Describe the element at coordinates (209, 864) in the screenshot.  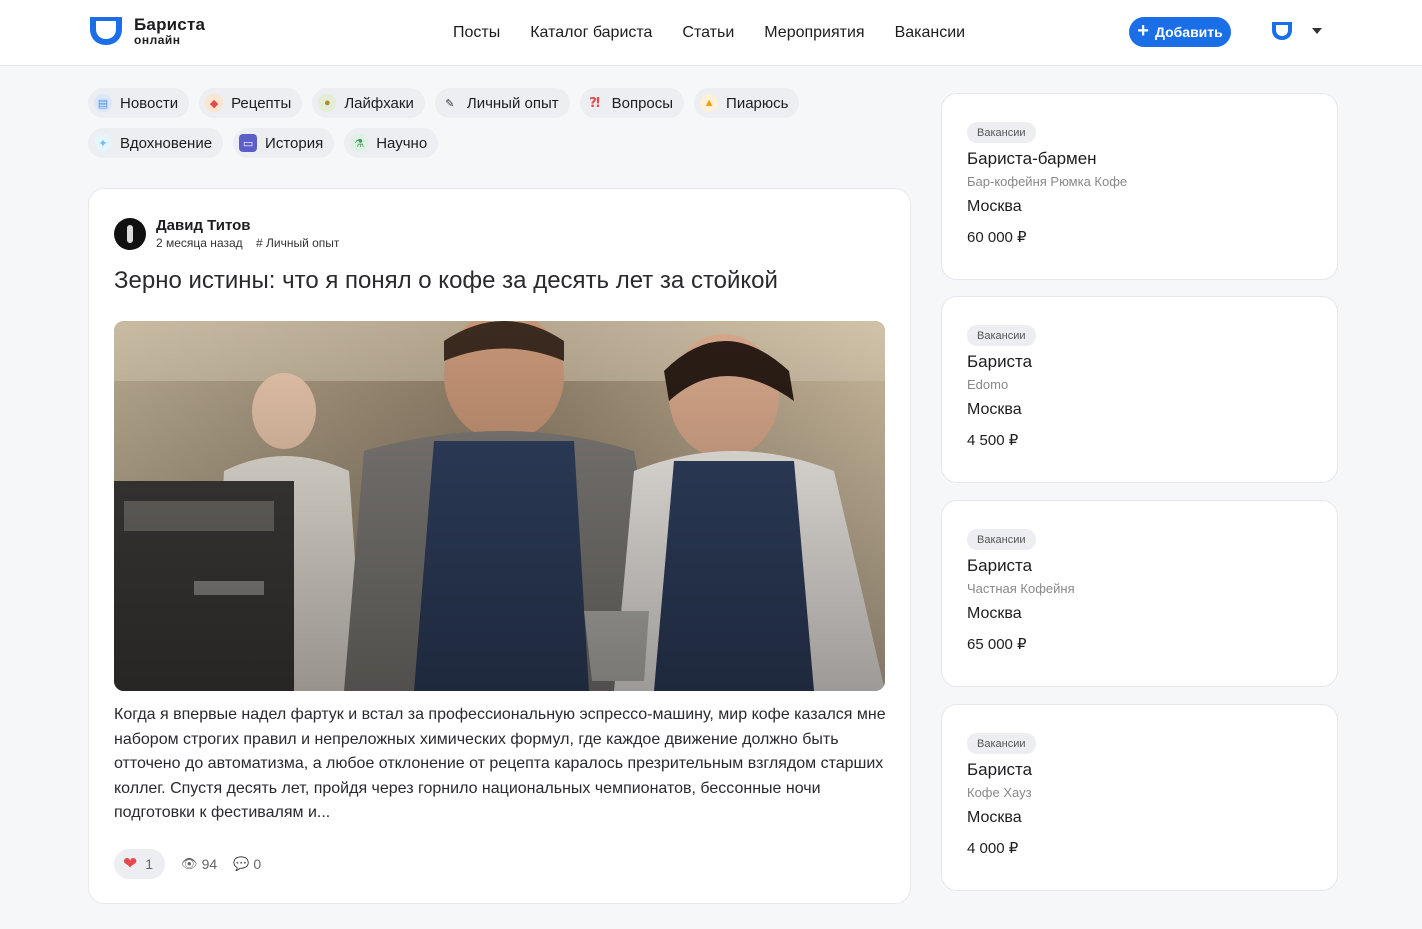
I see `views-count: 94` at that location.